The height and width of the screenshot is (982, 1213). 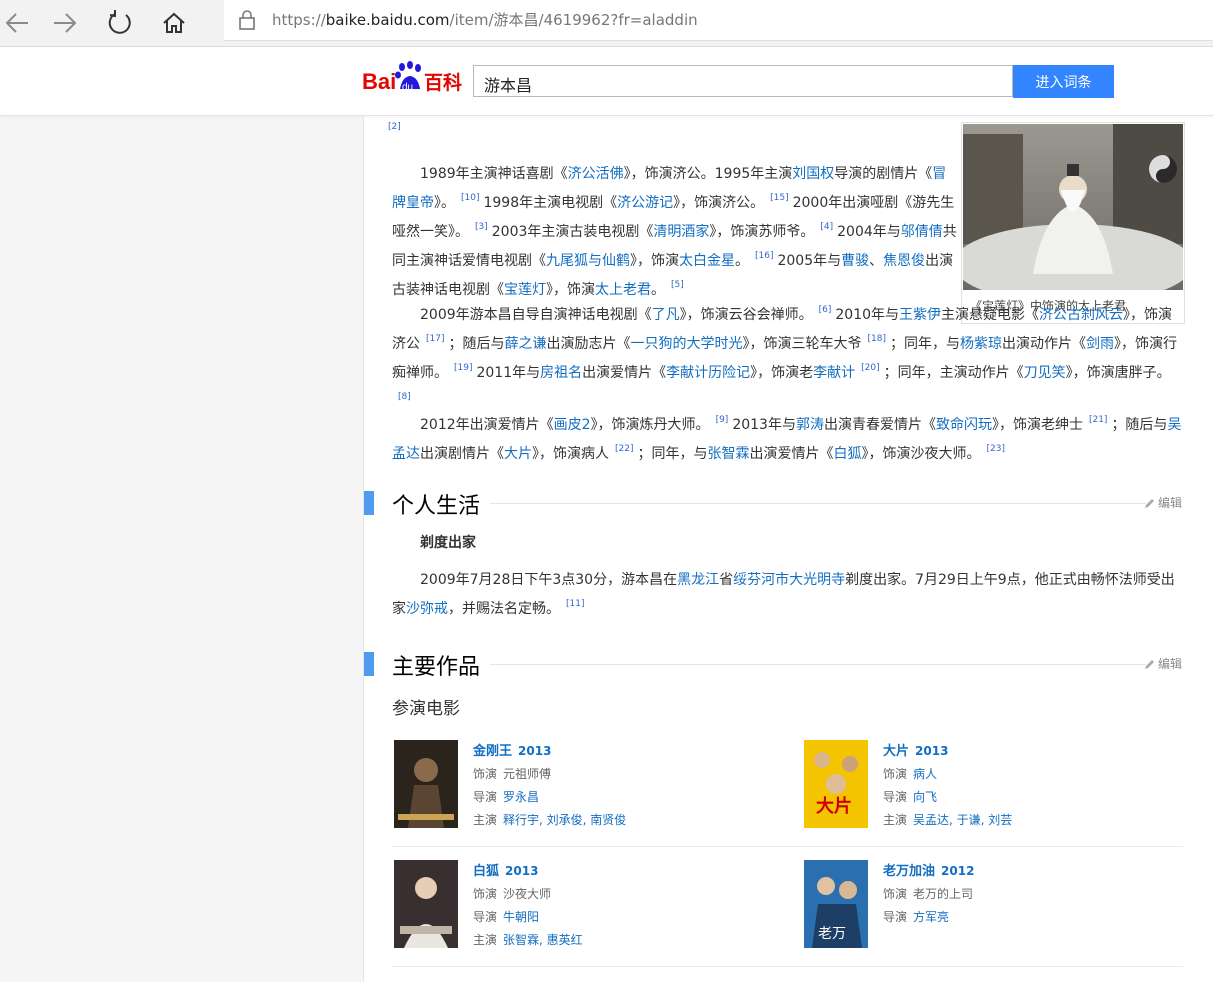 What do you see at coordinates (486, 871) in the screenshot?
I see `film-title: 白狐` at bounding box center [486, 871].